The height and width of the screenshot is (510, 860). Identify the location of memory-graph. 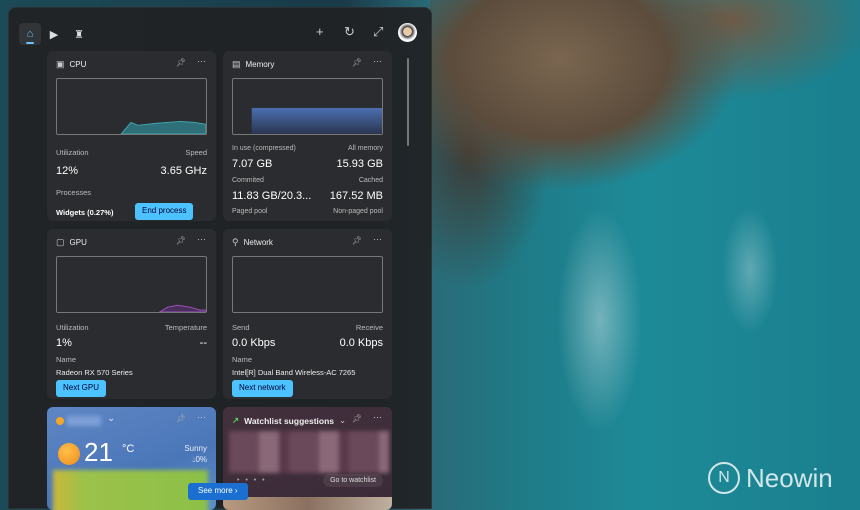
(307, 106).